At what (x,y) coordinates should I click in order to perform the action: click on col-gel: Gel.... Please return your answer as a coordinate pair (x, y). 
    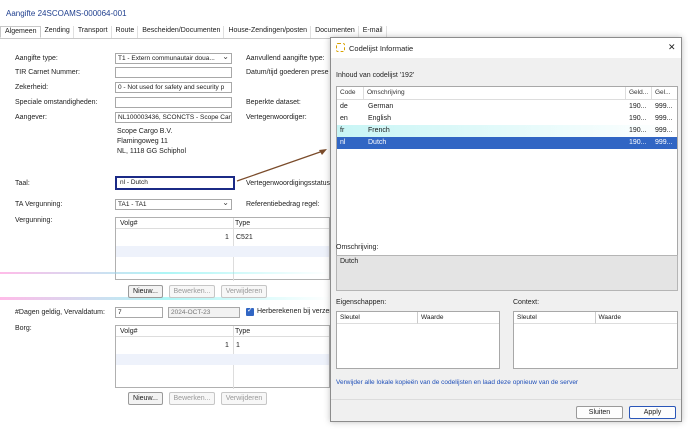
    Looking at the image, I should click on (665, 93).